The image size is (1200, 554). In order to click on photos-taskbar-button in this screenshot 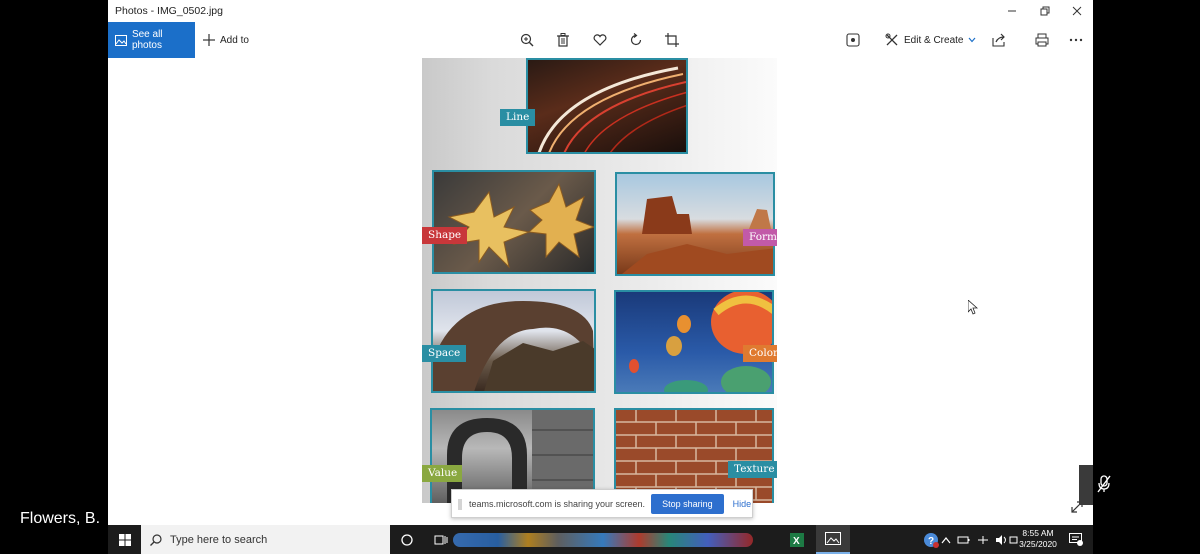, I will do `click(833, 539)`.